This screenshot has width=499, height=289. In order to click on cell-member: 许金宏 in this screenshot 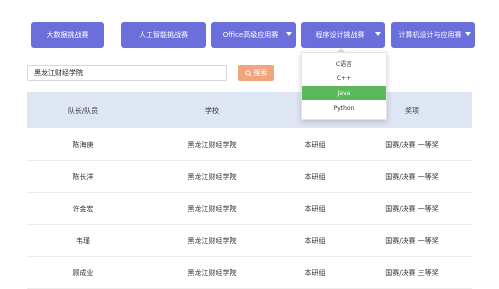, I will do `click(83, 209)`.